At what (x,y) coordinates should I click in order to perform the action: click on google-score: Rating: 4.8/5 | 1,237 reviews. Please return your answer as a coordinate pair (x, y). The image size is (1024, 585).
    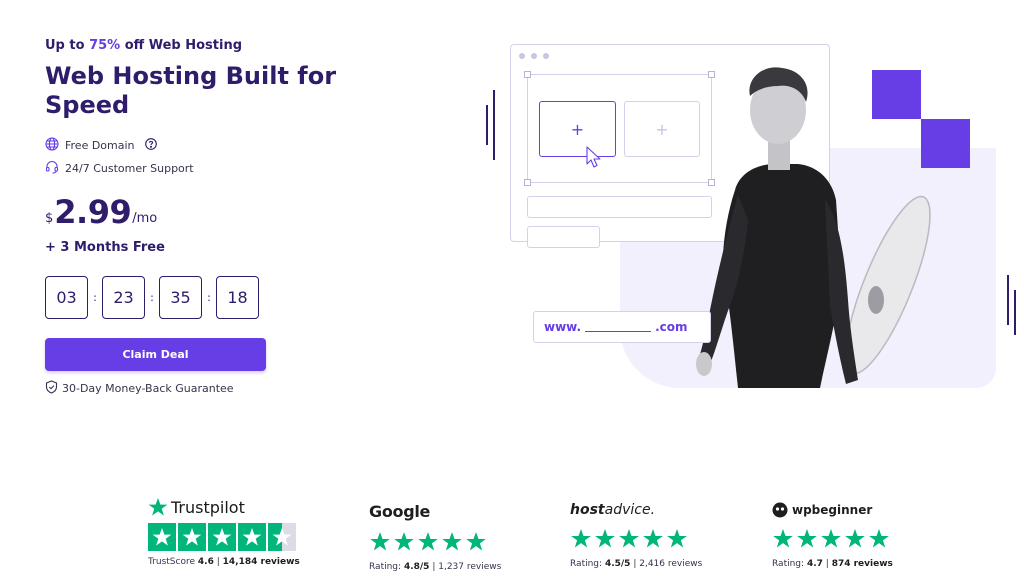
    Looking at the image, I should click on (435, 567).